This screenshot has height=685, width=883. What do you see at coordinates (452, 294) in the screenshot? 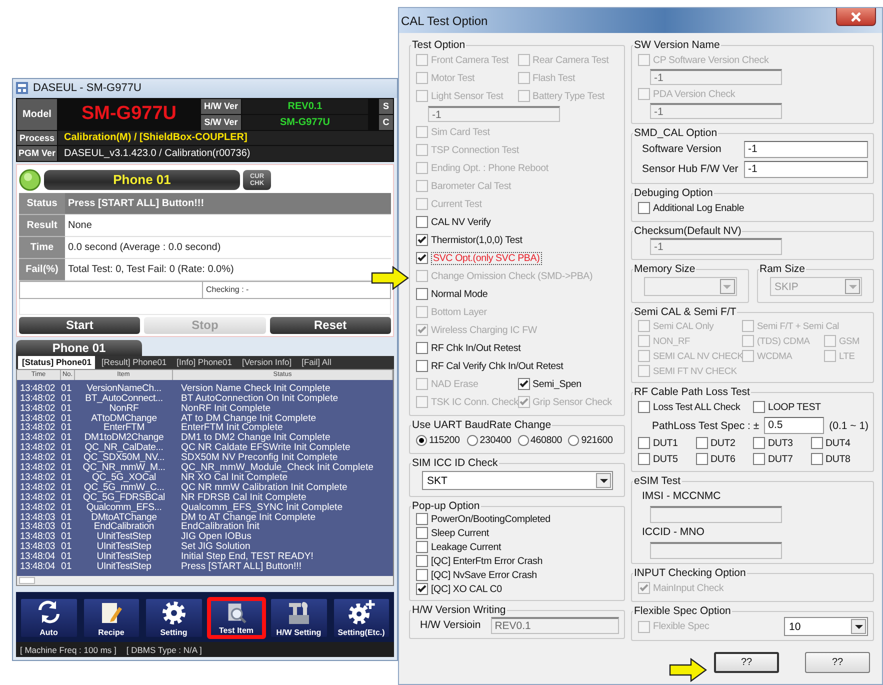
I see `checkbox: Normal Mode` at bounding box center [452, 294].